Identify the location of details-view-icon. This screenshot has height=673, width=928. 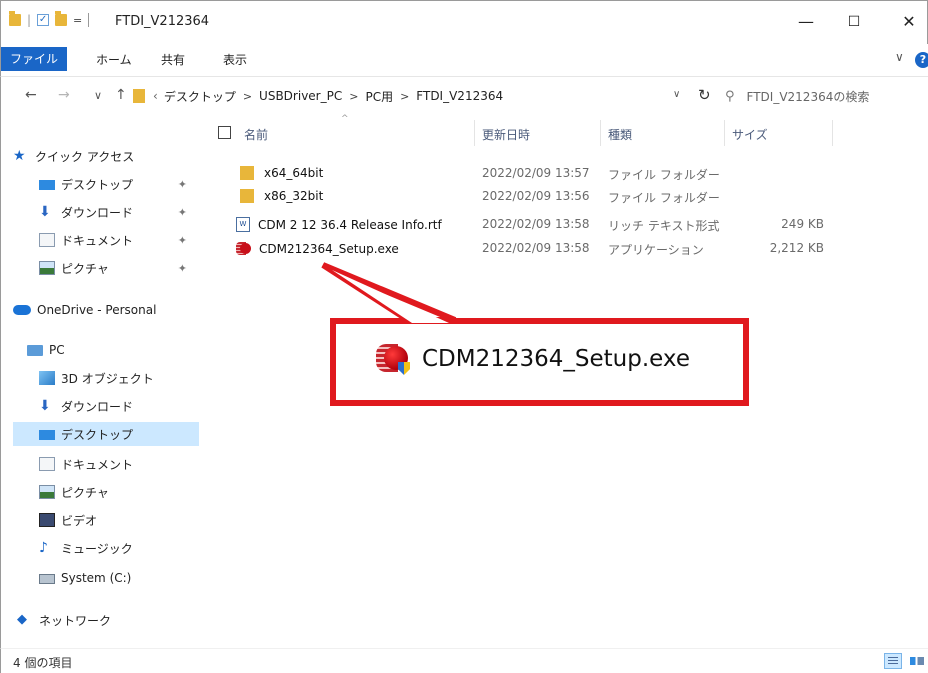
(893, 661).